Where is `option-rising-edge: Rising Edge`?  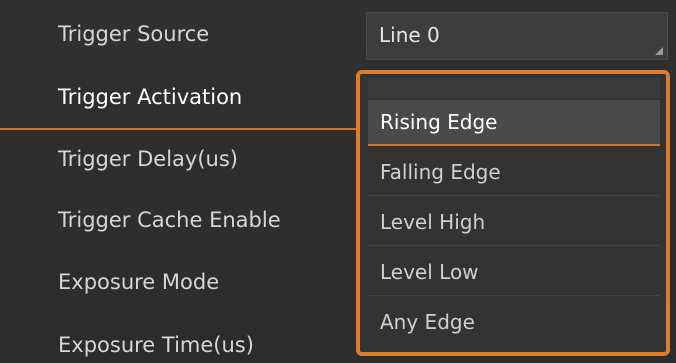
option-rising-edge: Rising Edge is located at coordinates (514, 123).